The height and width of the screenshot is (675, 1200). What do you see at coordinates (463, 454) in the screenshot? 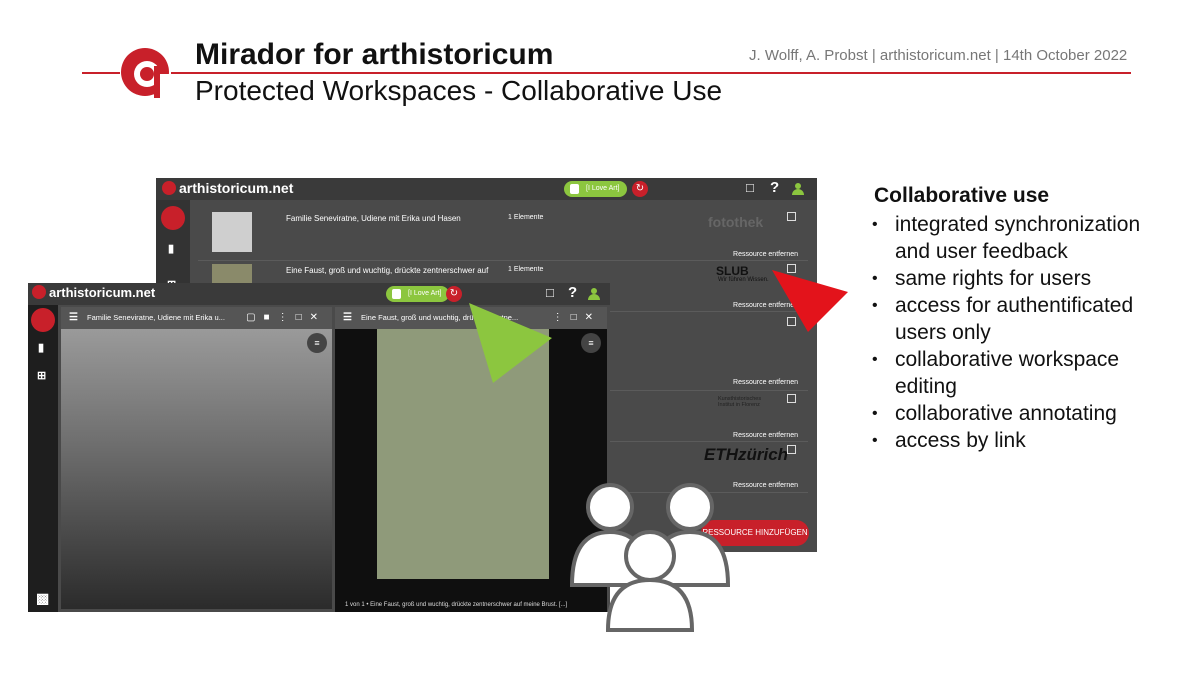
I see `newspaper-page` at bounding box center [463, 454].